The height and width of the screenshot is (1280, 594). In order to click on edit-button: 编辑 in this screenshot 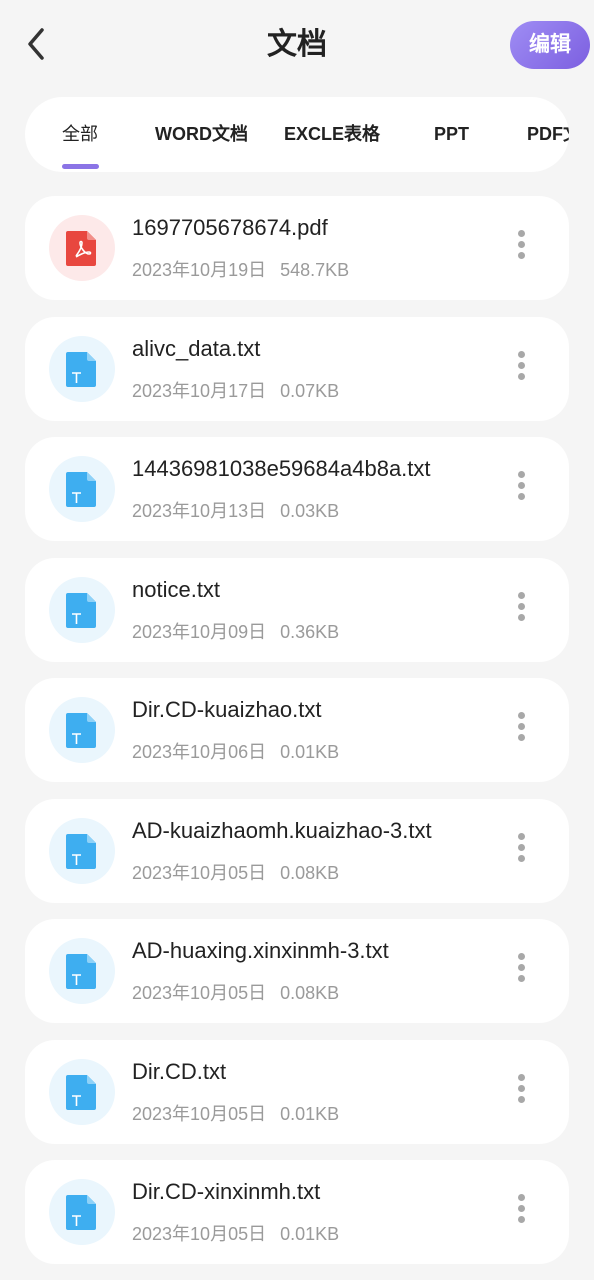, I will do `click(550, 45)`.